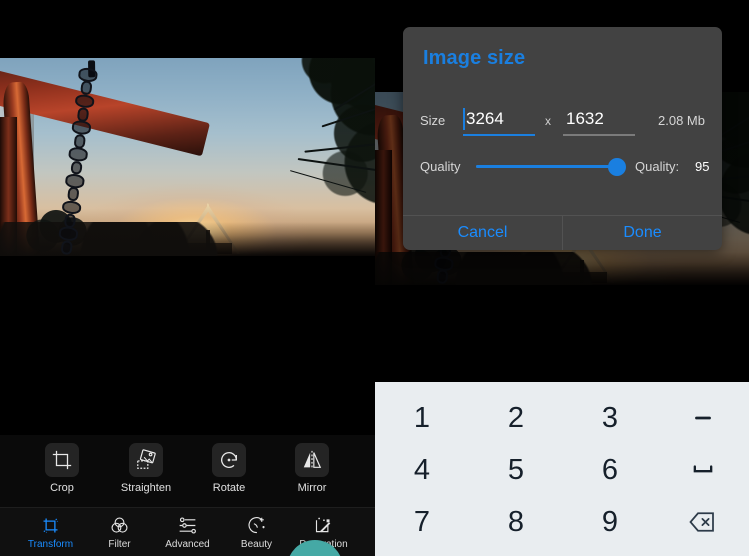 This screenshot has width=749, height=556. Describe the element at coordinates (323, 525) in the screenshot. I see `decoration-icon` at that location.